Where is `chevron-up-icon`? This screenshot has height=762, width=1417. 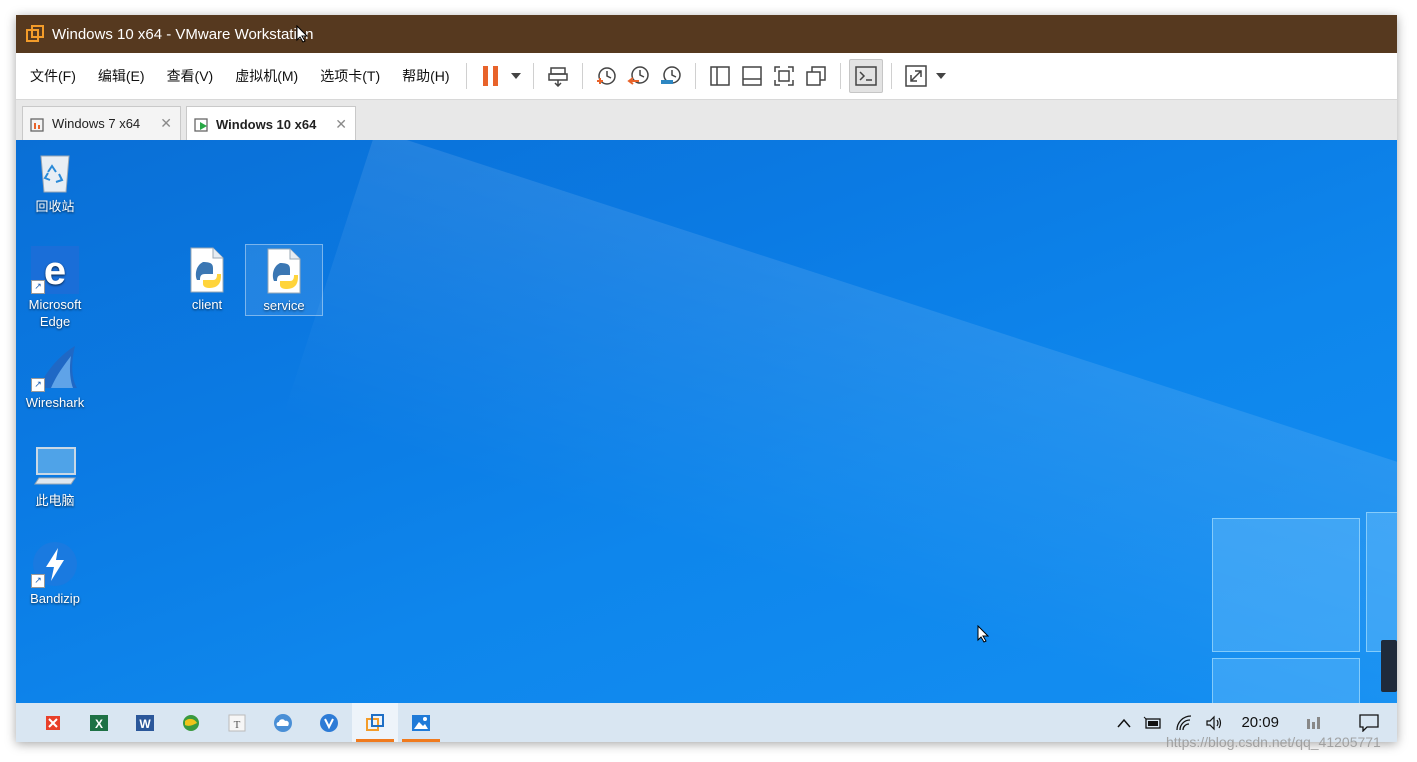
chevron-up-icon is located at coordinates (1124, 722).